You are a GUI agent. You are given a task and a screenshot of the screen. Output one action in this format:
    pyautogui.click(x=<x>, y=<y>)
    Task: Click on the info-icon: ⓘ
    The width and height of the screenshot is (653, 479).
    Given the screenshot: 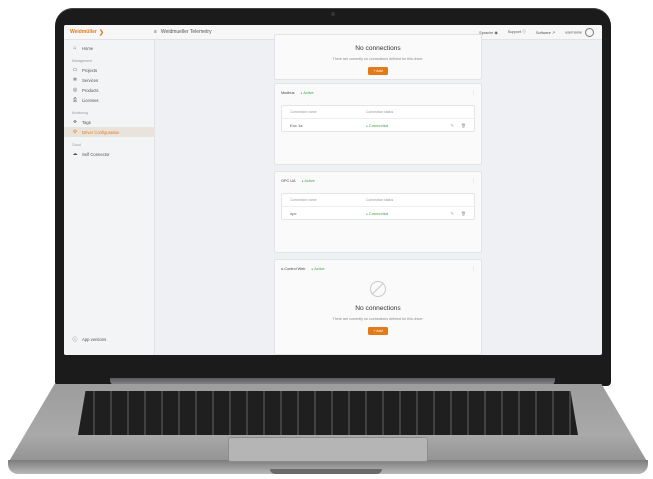 What is the action you would take?
    pyautogui.click(x=75, y=340)
    